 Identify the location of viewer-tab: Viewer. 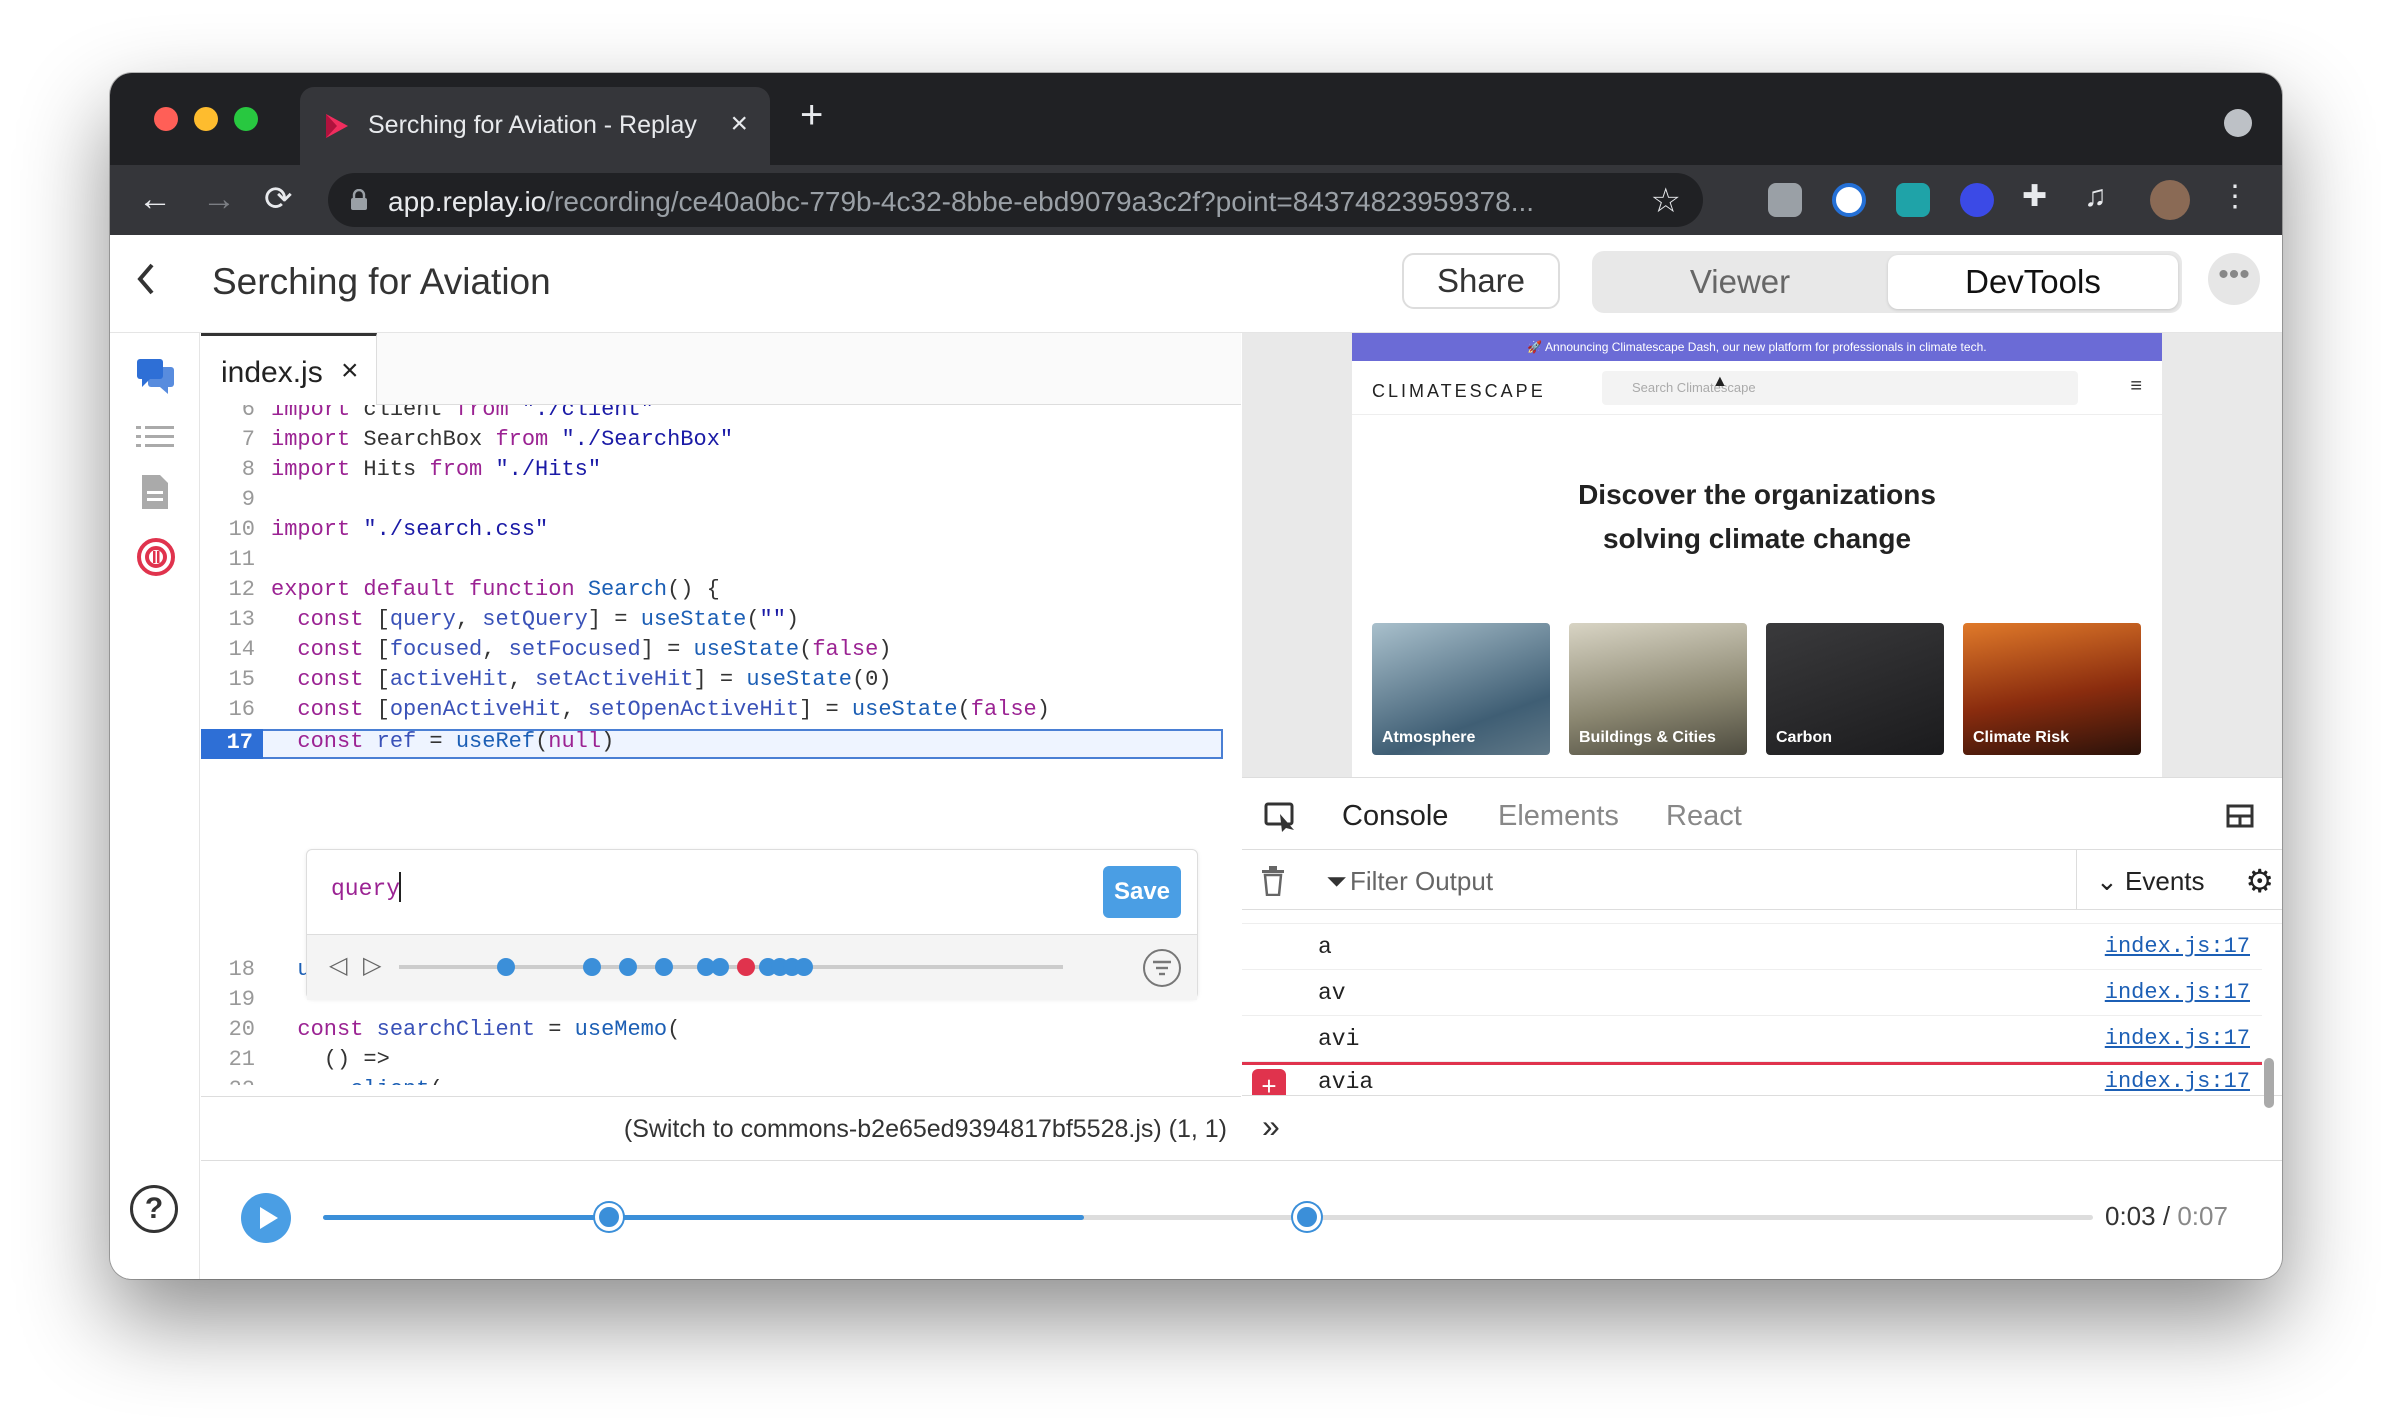
(1740, 282).